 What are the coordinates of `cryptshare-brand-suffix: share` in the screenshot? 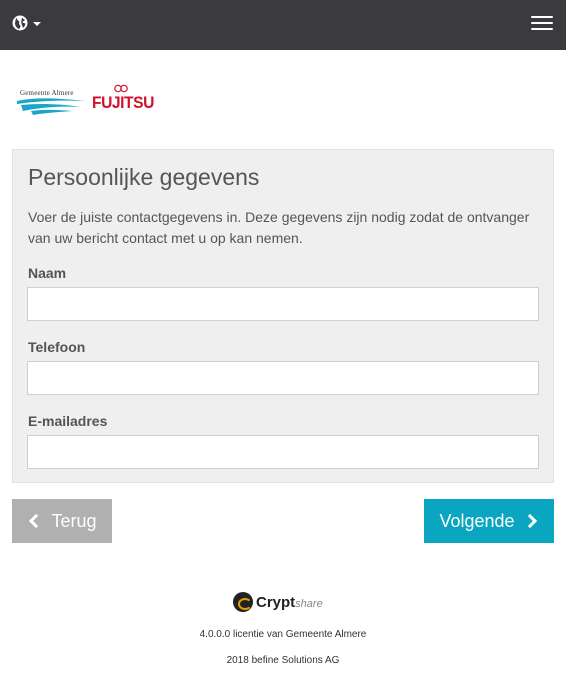 It's located at (309, 603).